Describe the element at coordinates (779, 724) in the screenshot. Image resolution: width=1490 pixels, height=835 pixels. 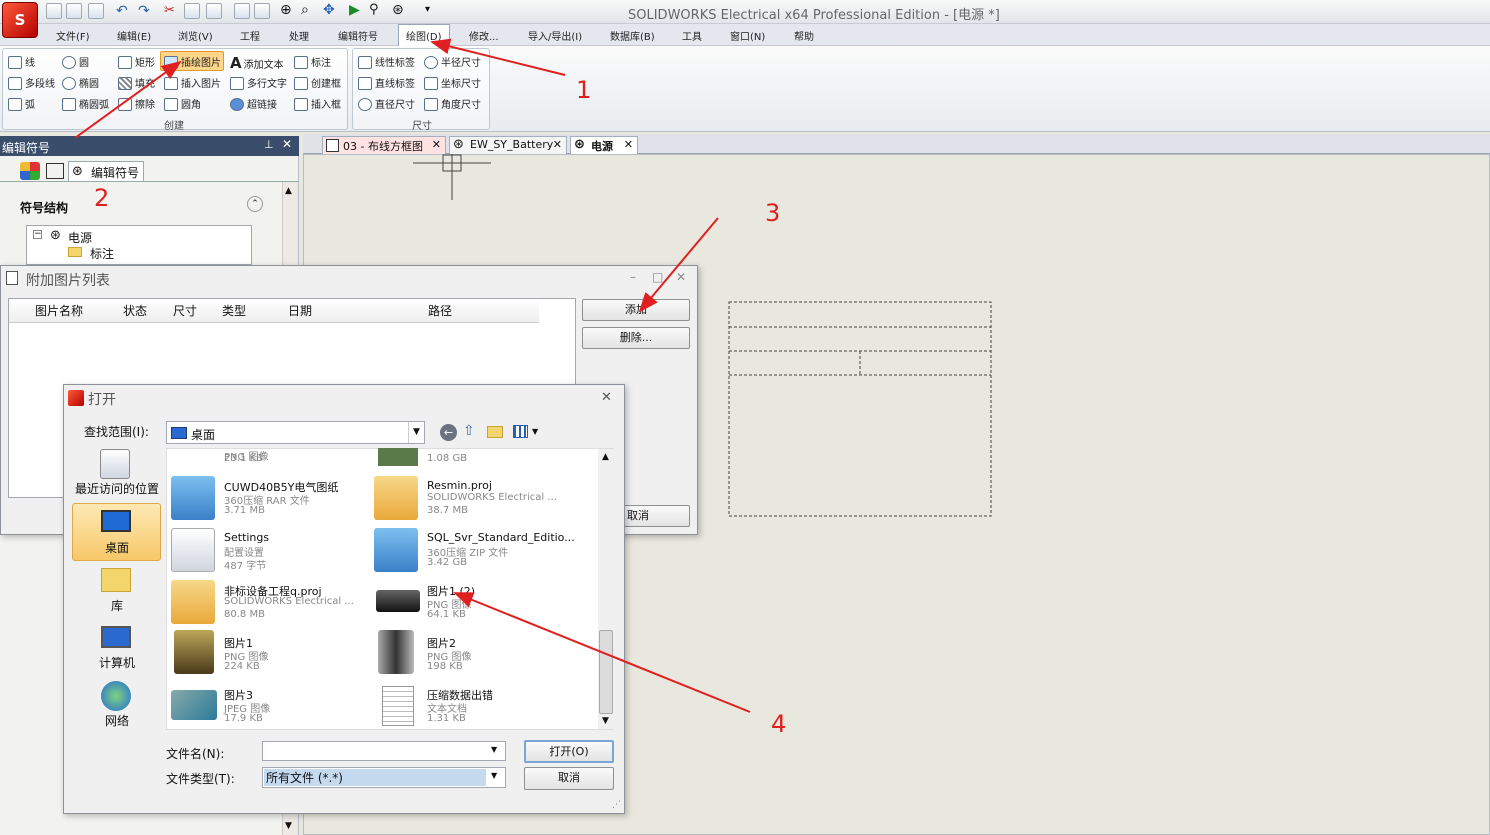
I see `annotation-4: 4` at that location.